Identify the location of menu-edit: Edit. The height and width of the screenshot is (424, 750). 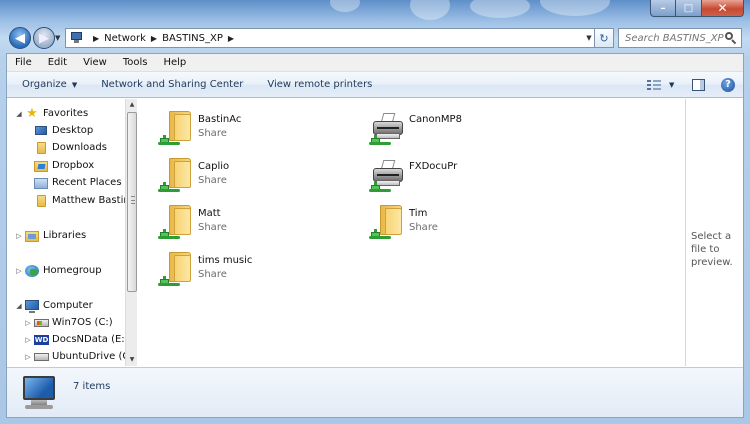
(57, 62).